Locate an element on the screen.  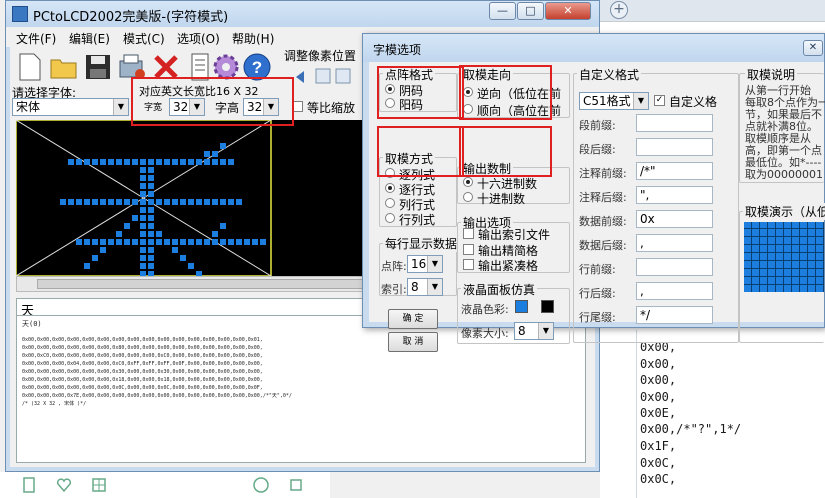
radio-colrow: 列行式 is located at coordinates (415, 204).